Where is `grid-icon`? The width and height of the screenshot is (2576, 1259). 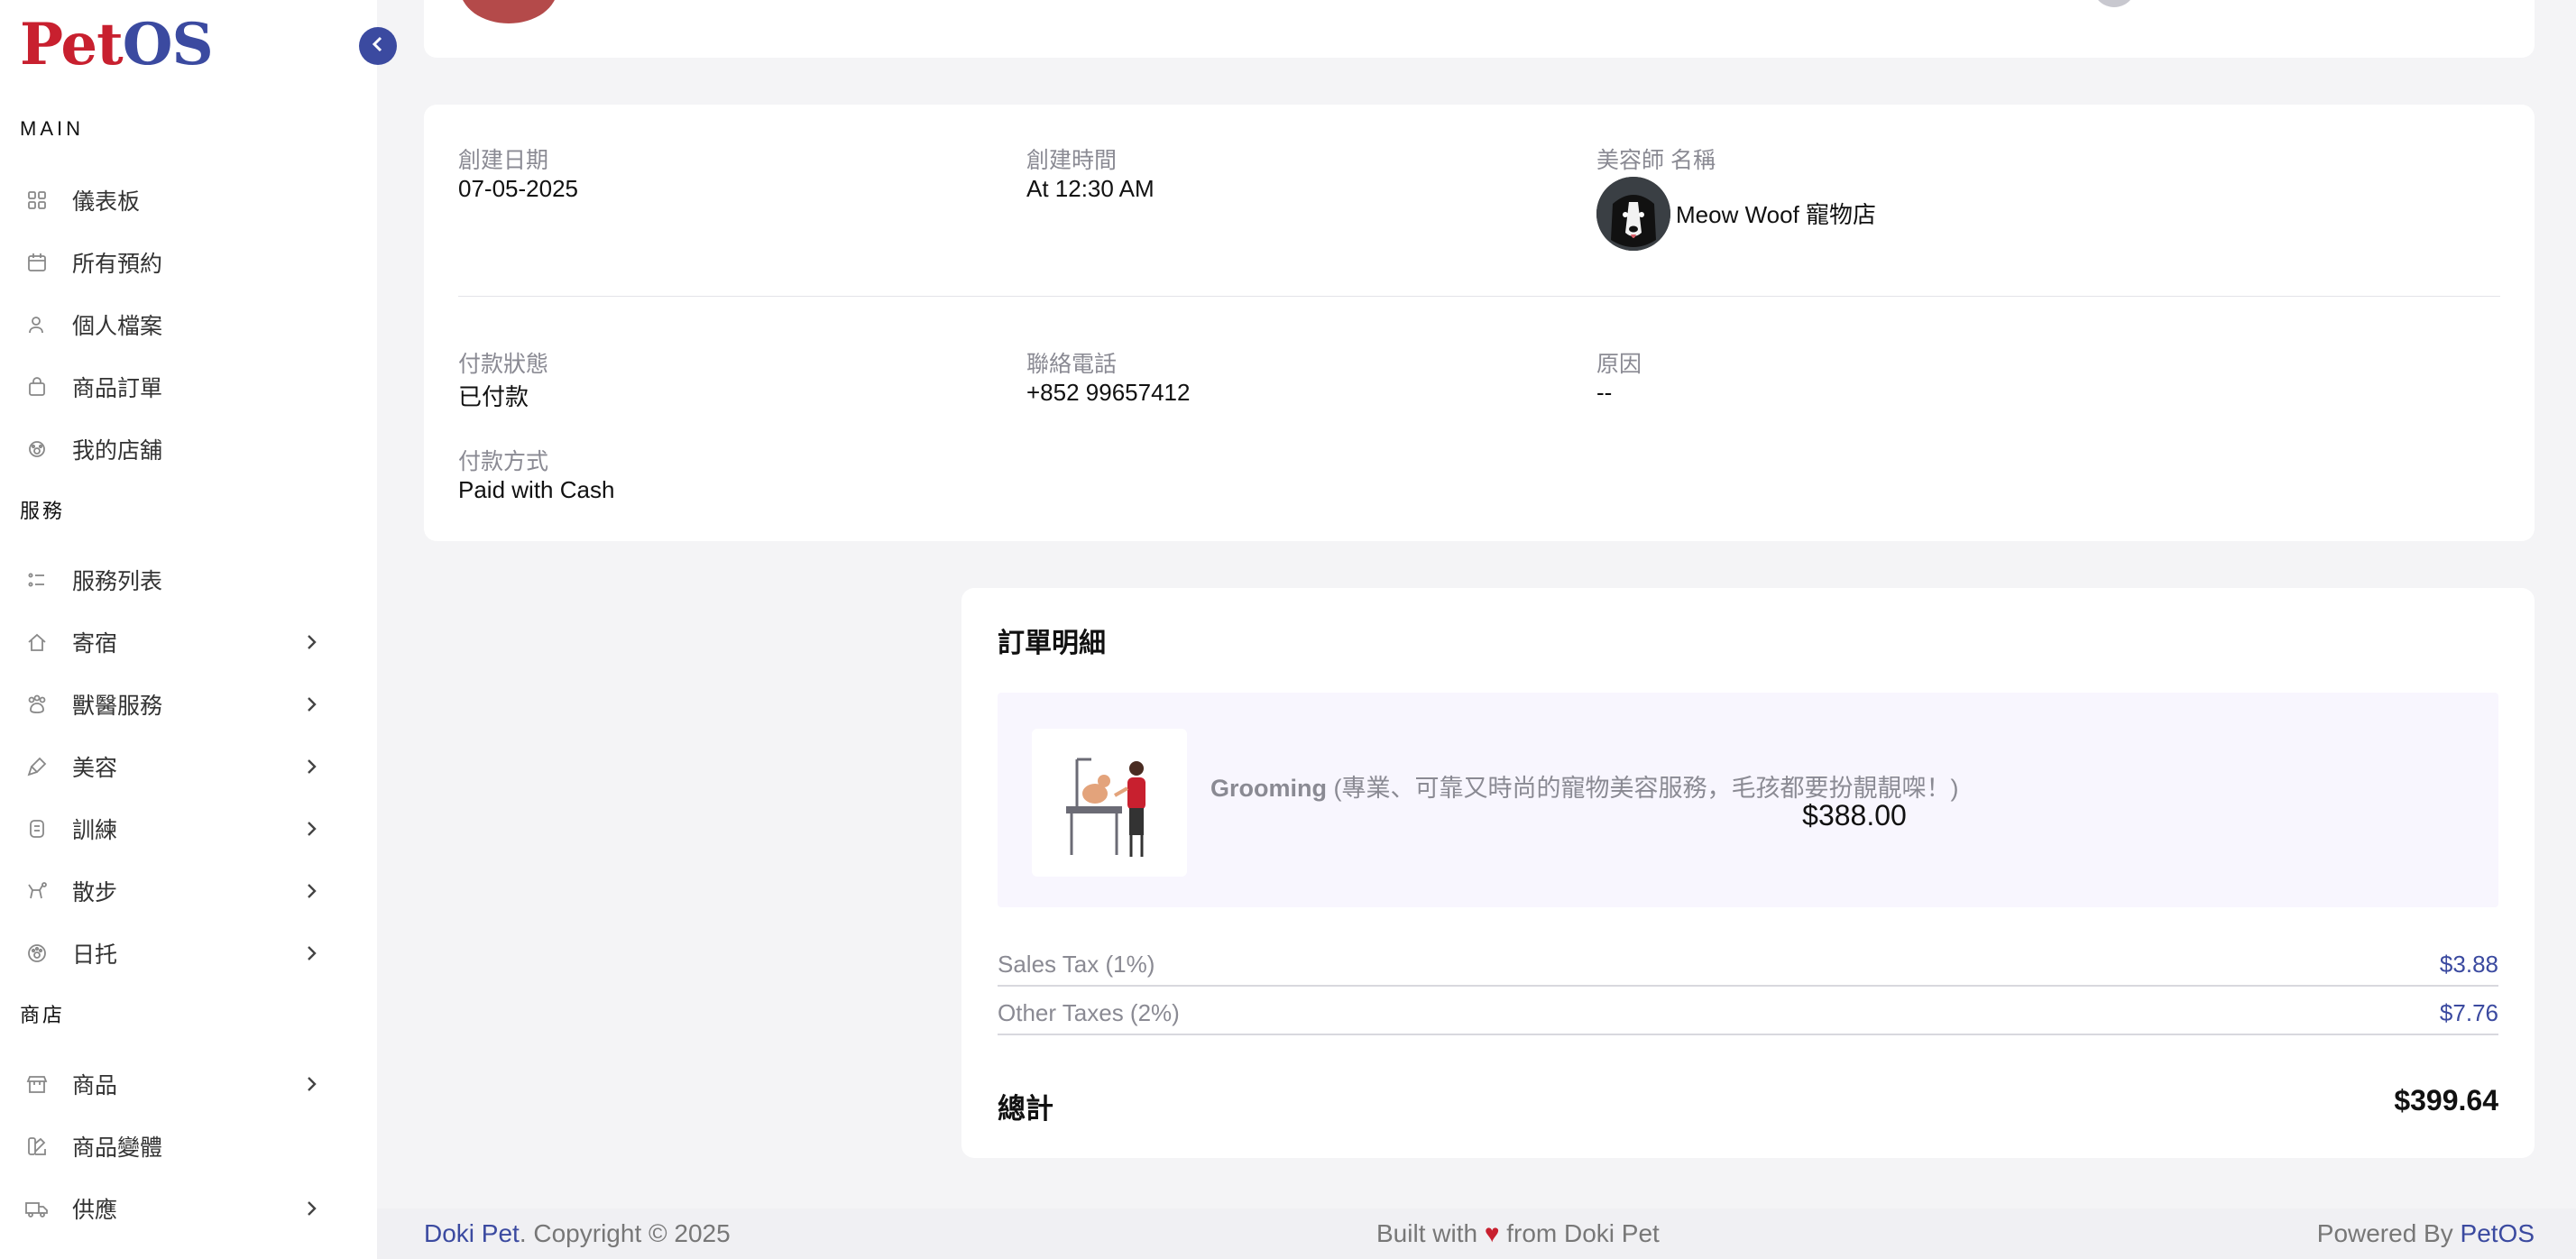
grid-icon is located at coordinates (37, 200).